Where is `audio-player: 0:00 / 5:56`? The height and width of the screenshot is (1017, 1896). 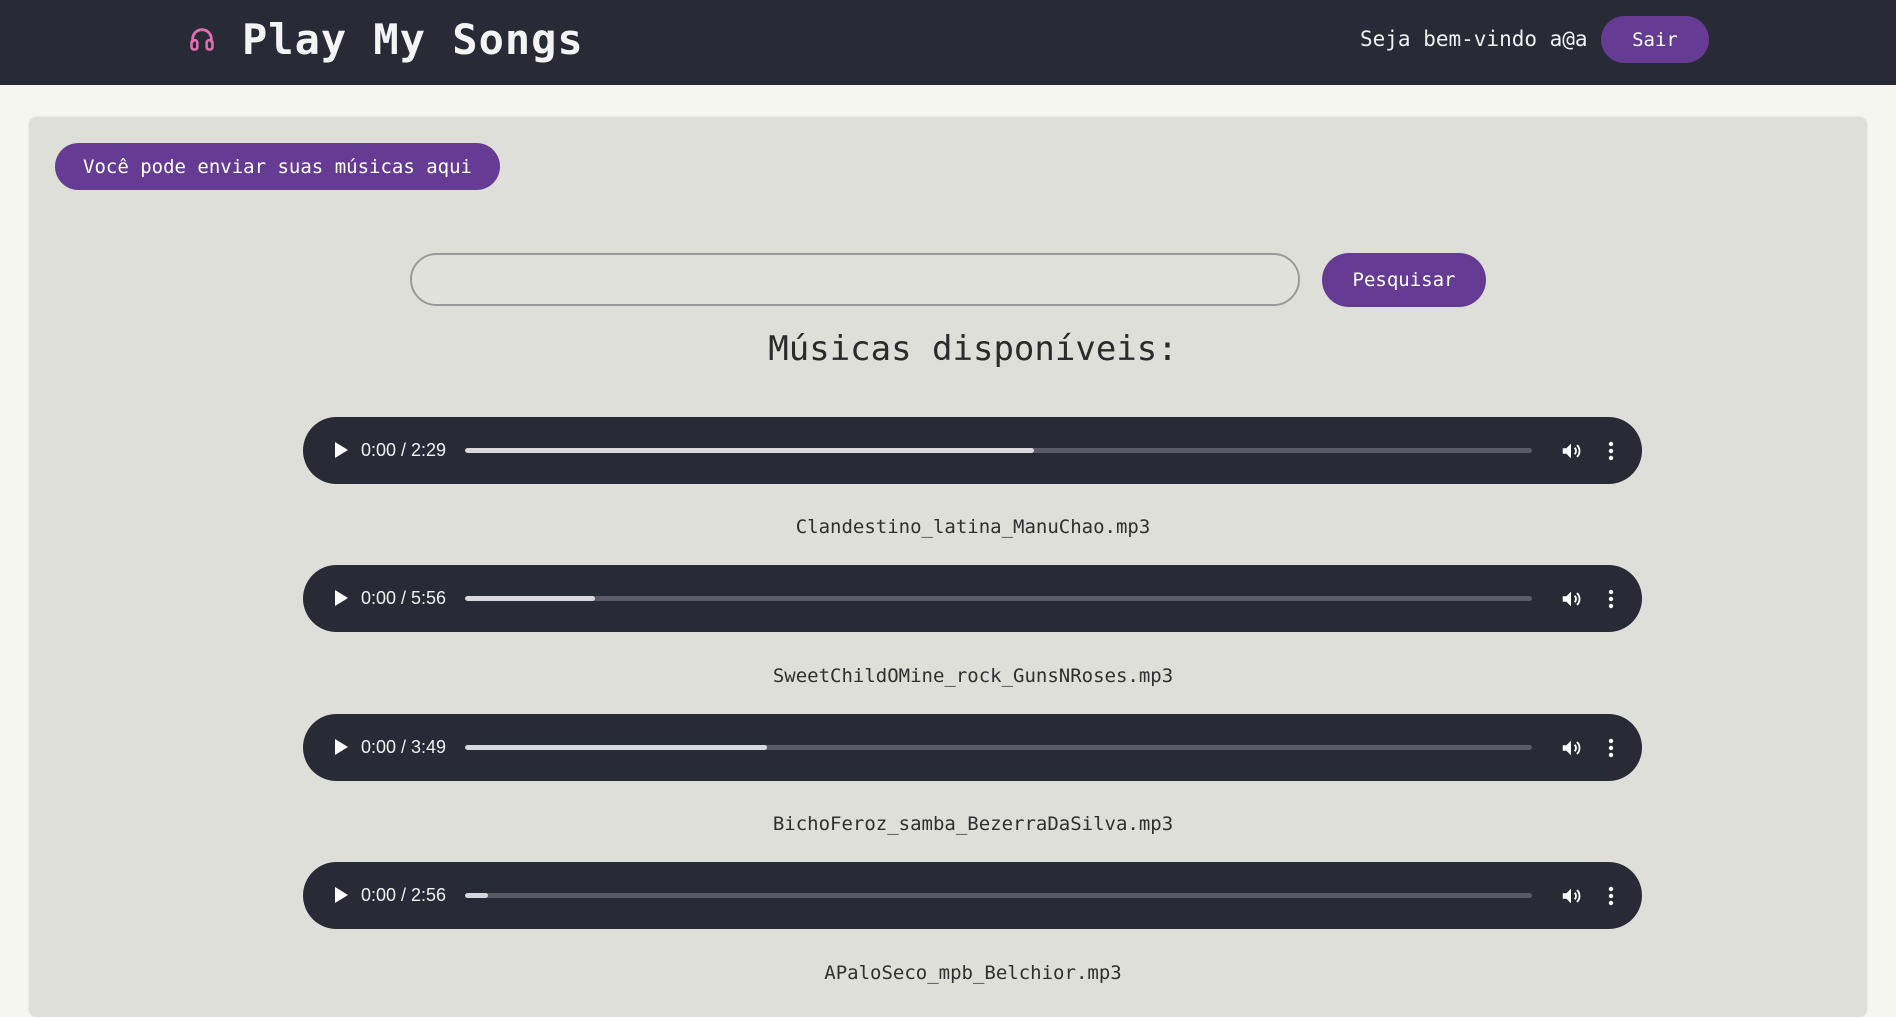
audio-player: 0:00 / 5:56 is located at coordinates (972, 598).